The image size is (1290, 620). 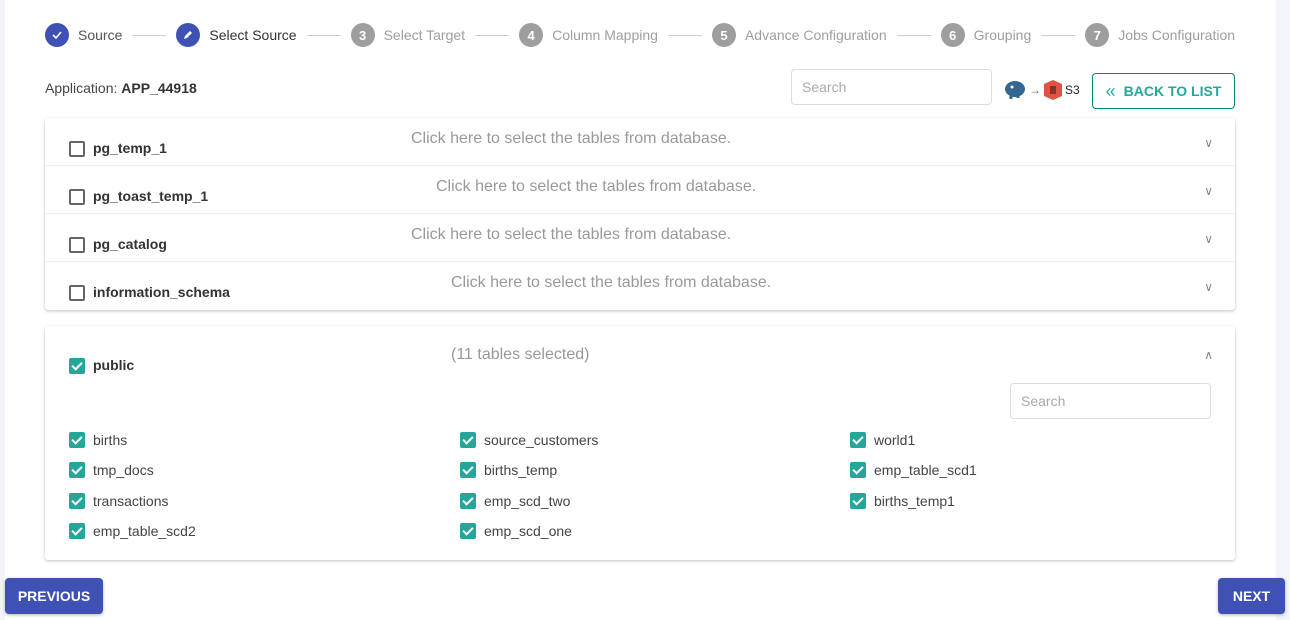 I want to click on table-item: tmp_docs, so click(x=111, y=470).